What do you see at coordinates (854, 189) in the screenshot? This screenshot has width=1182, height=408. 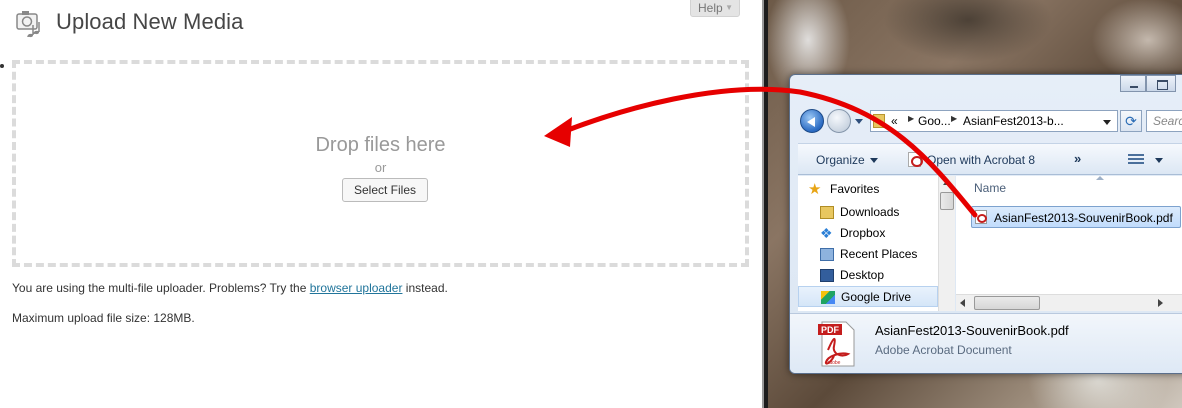 I see `favorites-heading: Favorites` at bounding box center [854, 189].